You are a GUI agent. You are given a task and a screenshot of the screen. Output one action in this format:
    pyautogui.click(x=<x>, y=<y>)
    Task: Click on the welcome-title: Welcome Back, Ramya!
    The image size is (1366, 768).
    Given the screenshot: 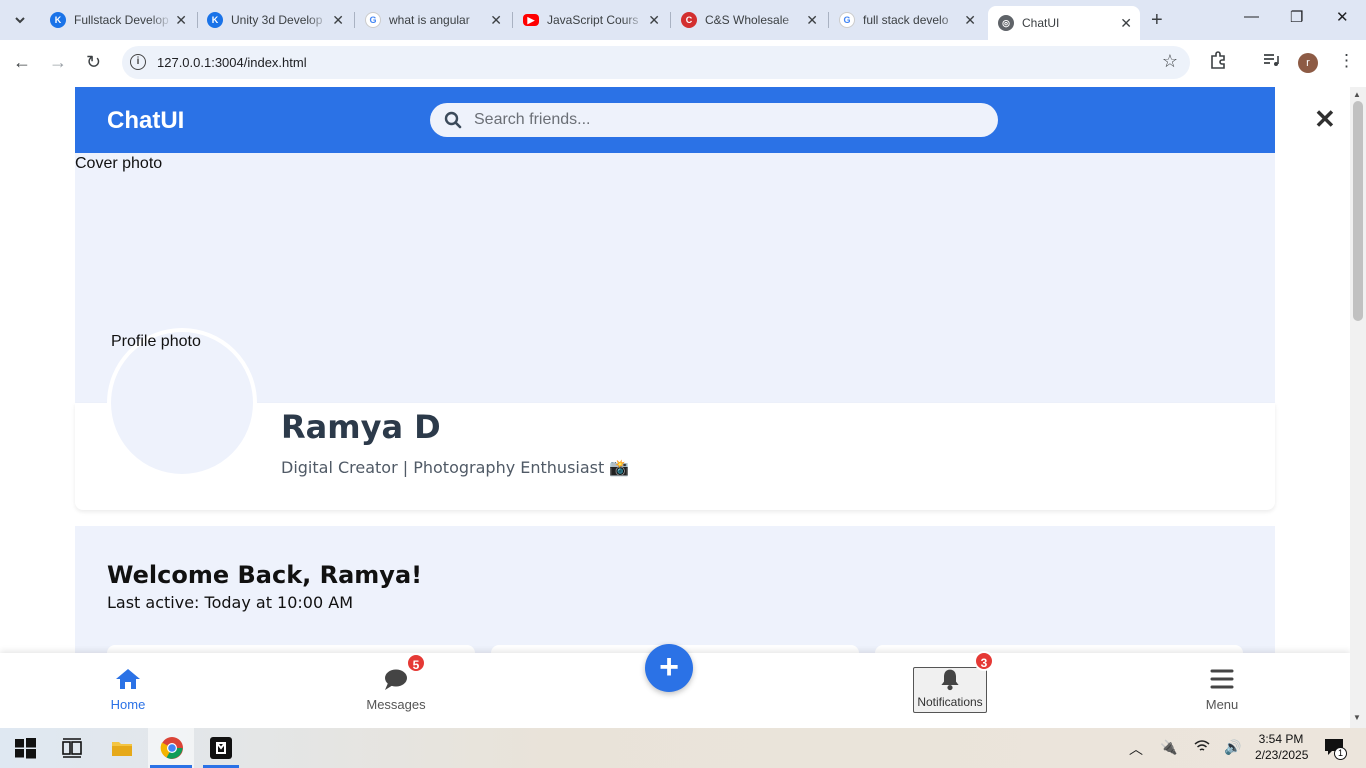 What is the action you would take?
    pyautogui.click(x=265, y=575)
    